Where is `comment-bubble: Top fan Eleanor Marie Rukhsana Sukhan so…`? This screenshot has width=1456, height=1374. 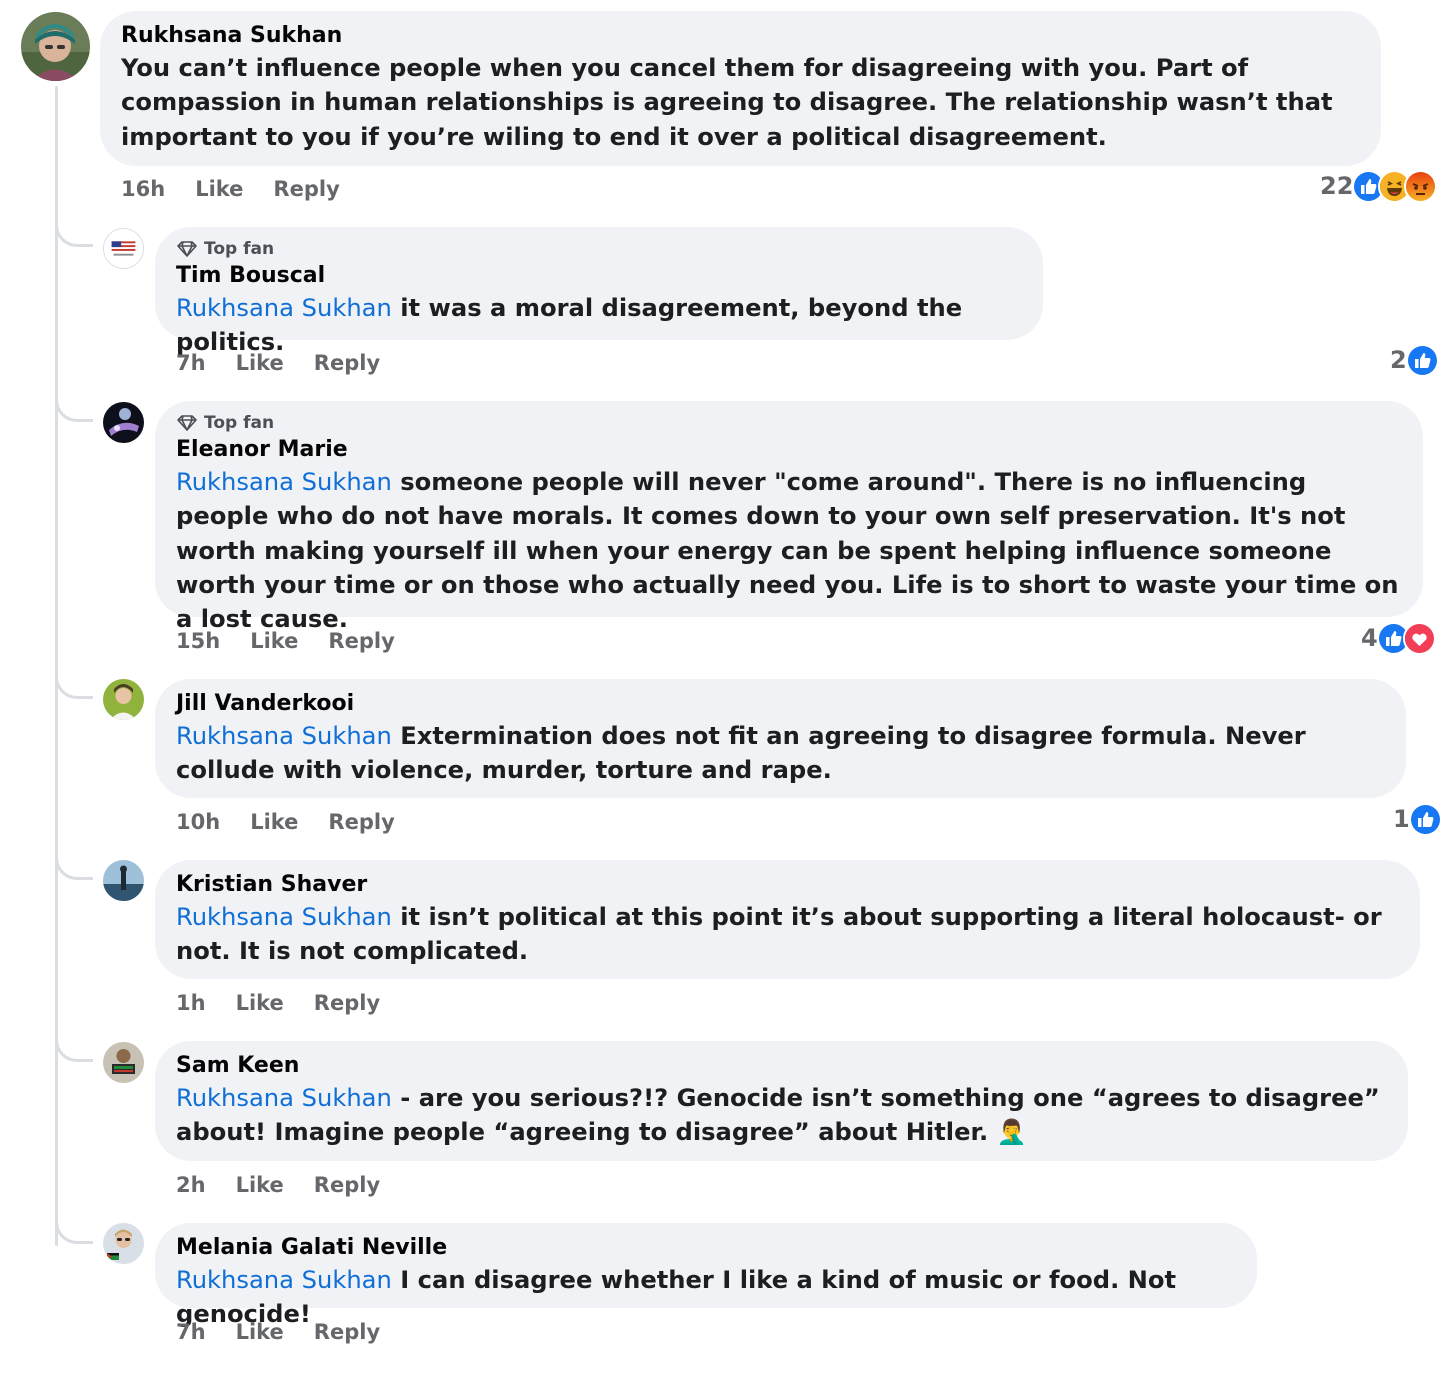
comment-bubble: Top fan Eleanor Marie Rukhsana Sukhan so… is located at coordinates (789, 517).